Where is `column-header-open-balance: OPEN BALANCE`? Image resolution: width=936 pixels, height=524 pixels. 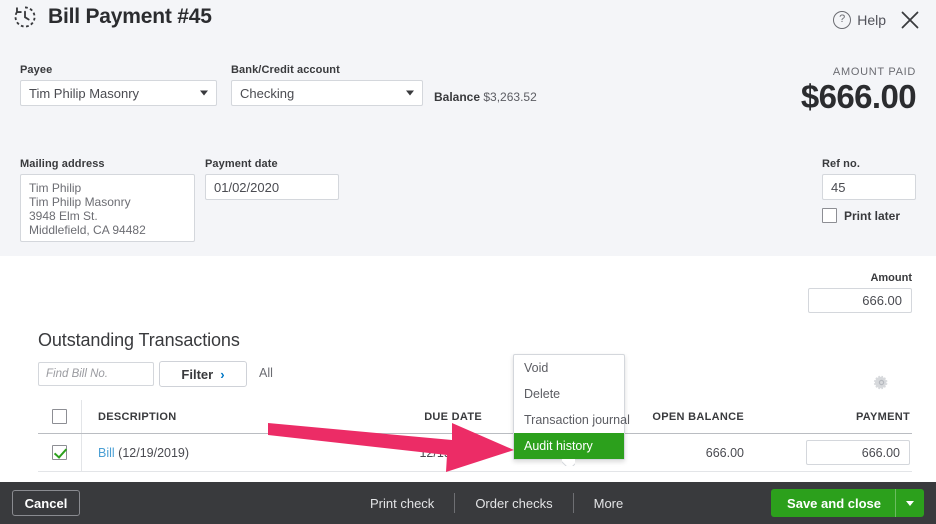
column-header-open-balance: OPEN BALANCE is located at coordinates (698, 416).